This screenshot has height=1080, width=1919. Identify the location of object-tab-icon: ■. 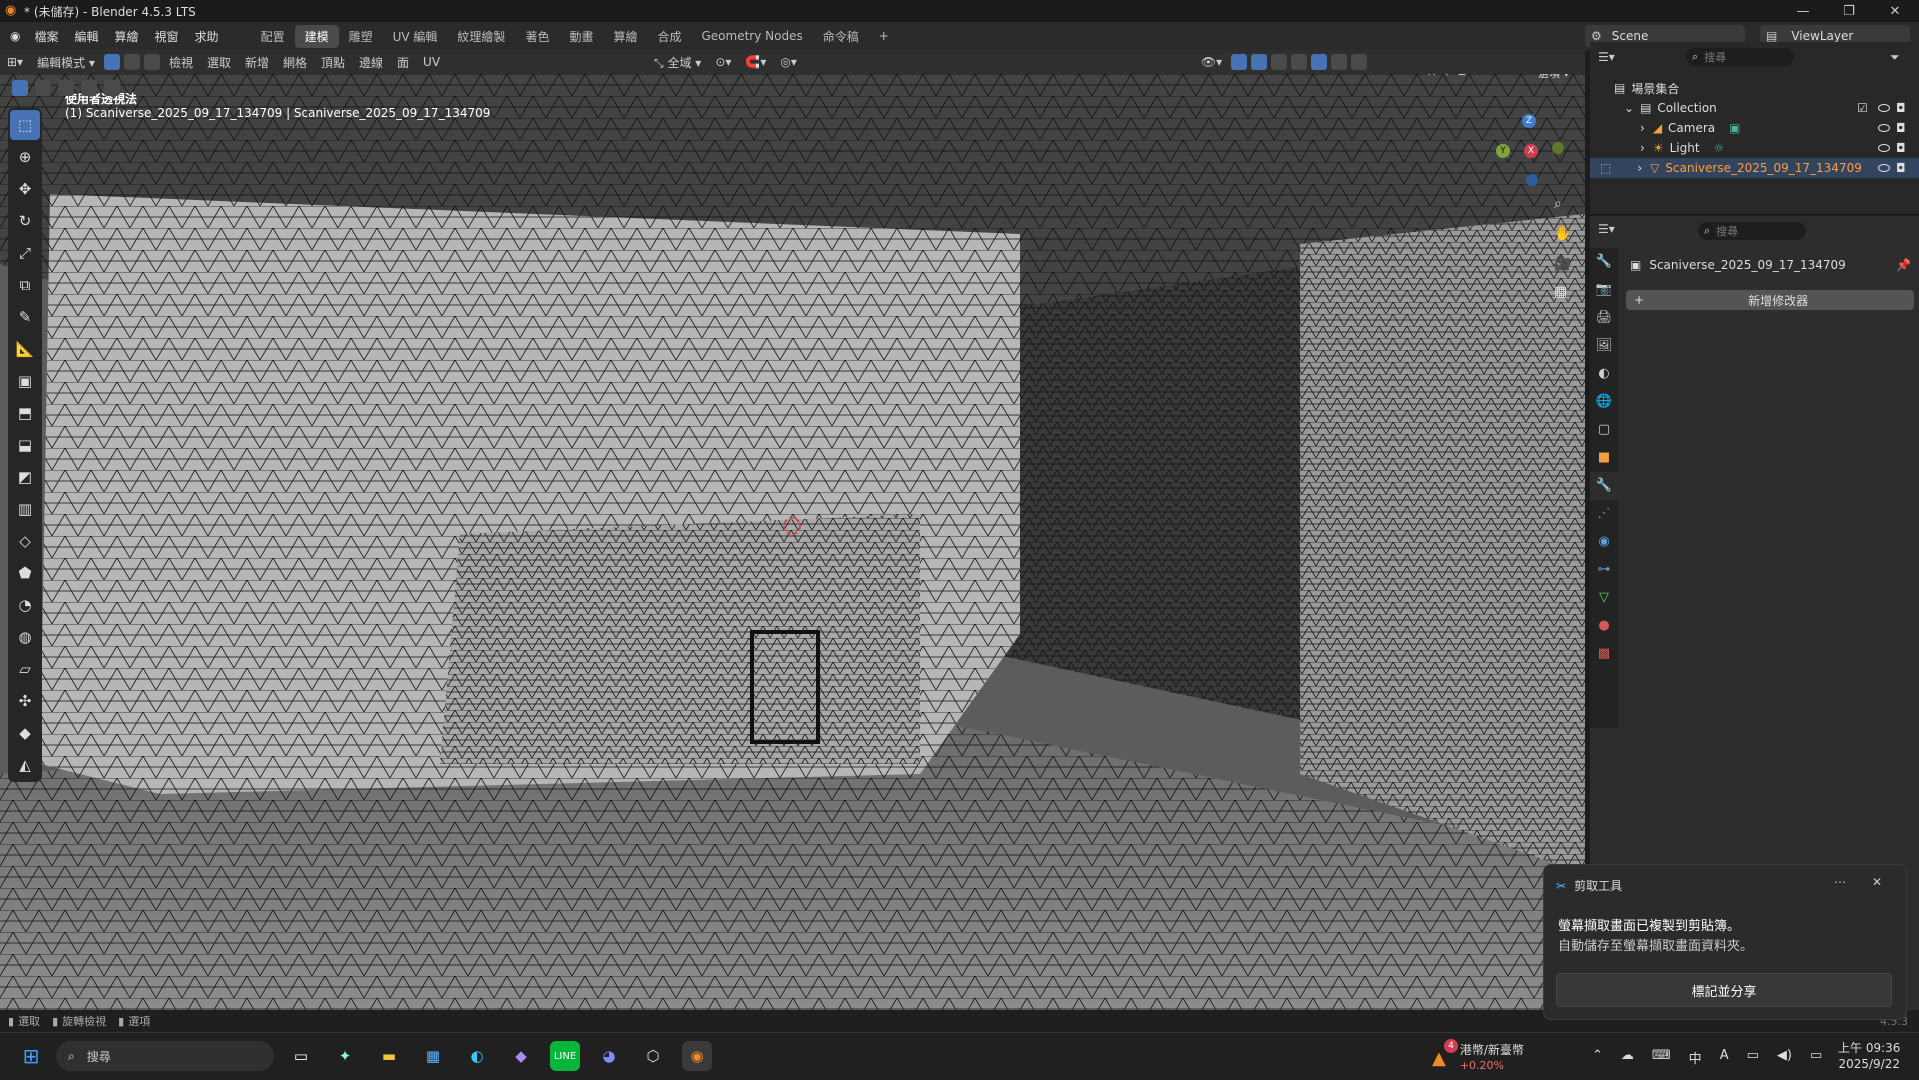
(1604, 458).